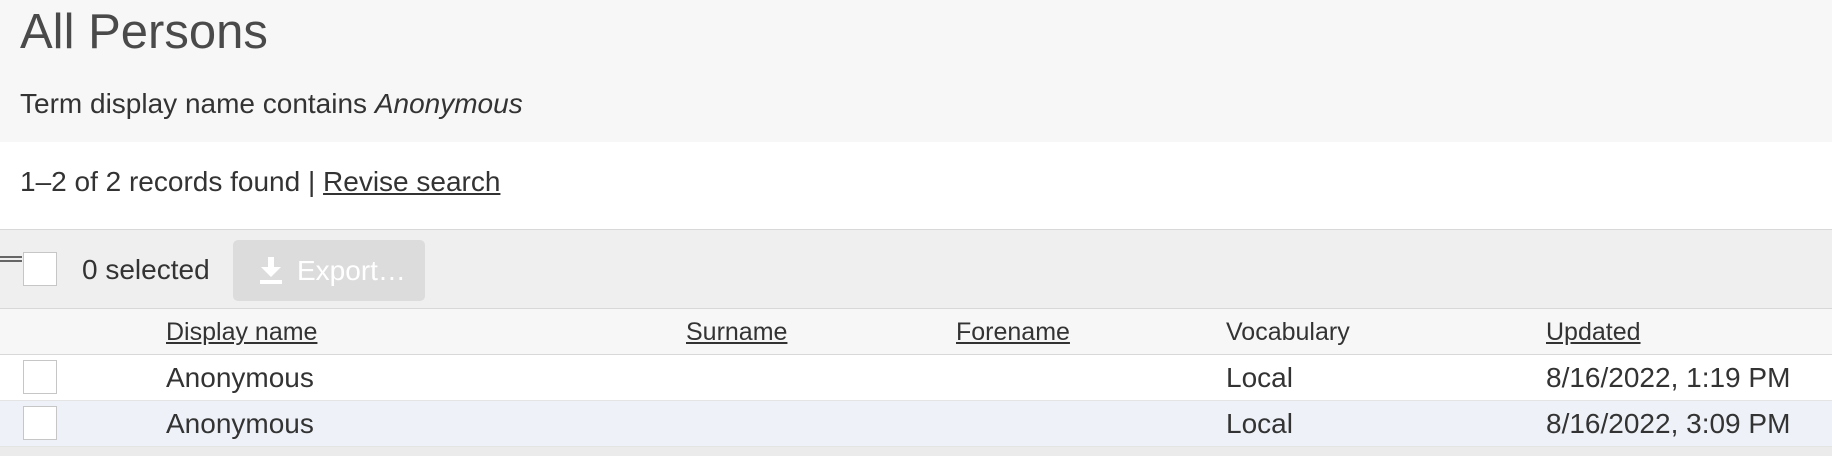 The width and height of the screenshot is (1832, 456). Describe the element at coordinates (194, 103) in the screenshot. I see `search-description-text: Term display name contains` at that location.